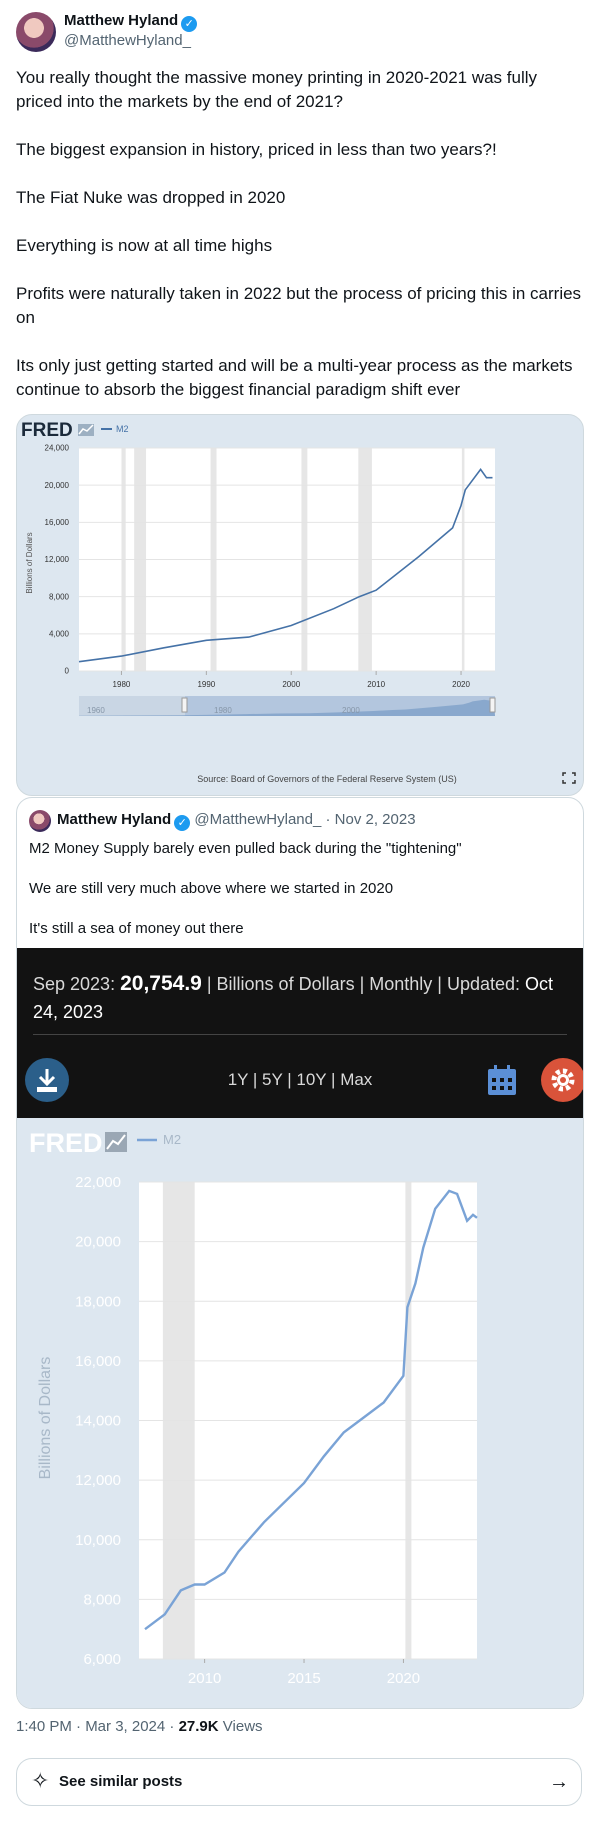 The height and width of the screenshot is (1821, 598). I want to click on y-ticks: 24,000 20,000 16,000 12,000 8,000 4,000 0, so click(57, 560).